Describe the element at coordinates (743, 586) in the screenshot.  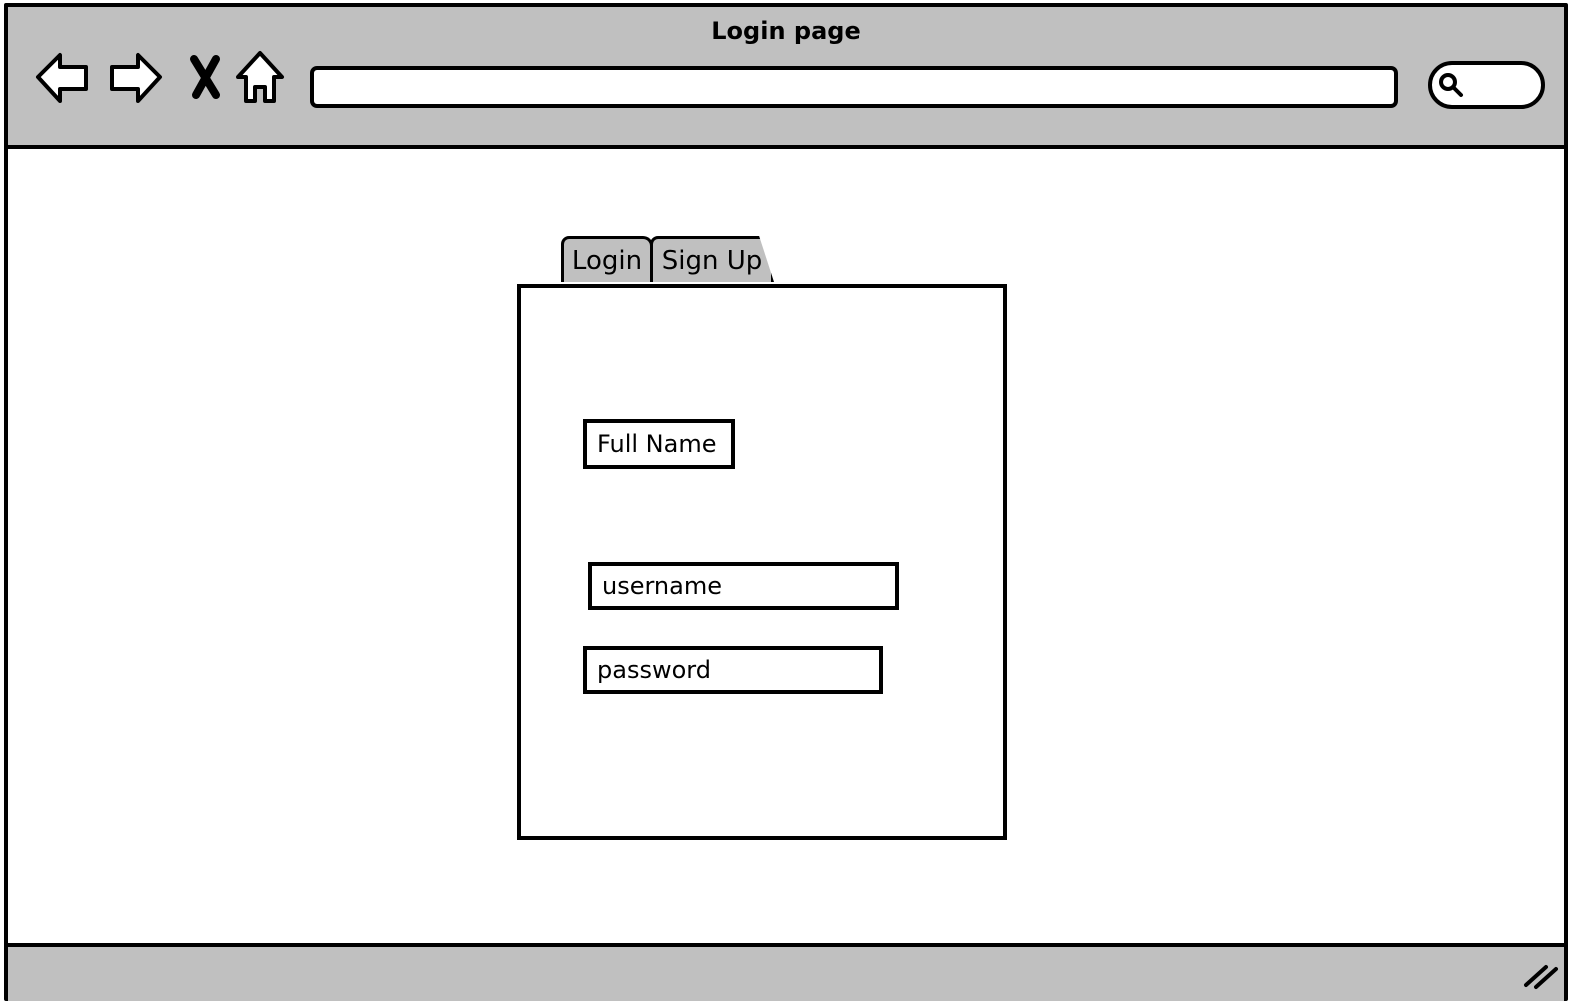
I see `username-field: username` at that location.